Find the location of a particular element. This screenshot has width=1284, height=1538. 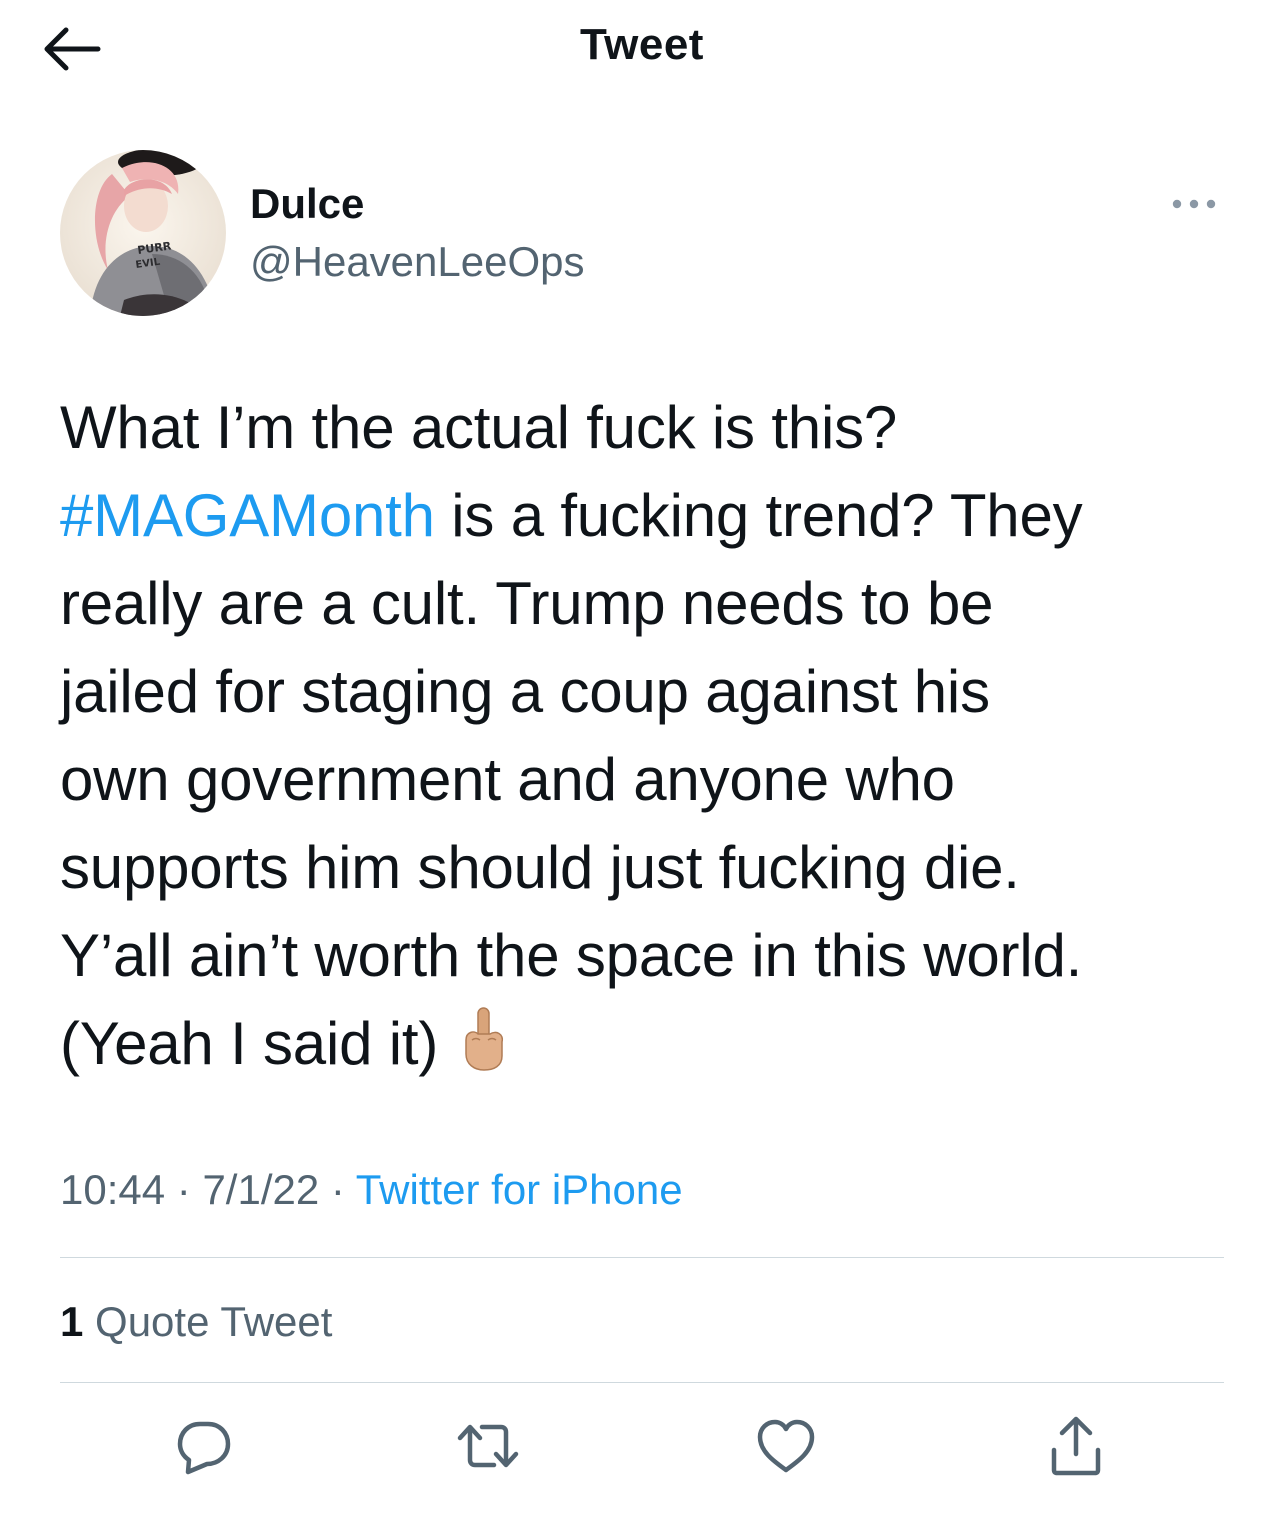

quote-count: 1 is located at coordinates (72, 1321).